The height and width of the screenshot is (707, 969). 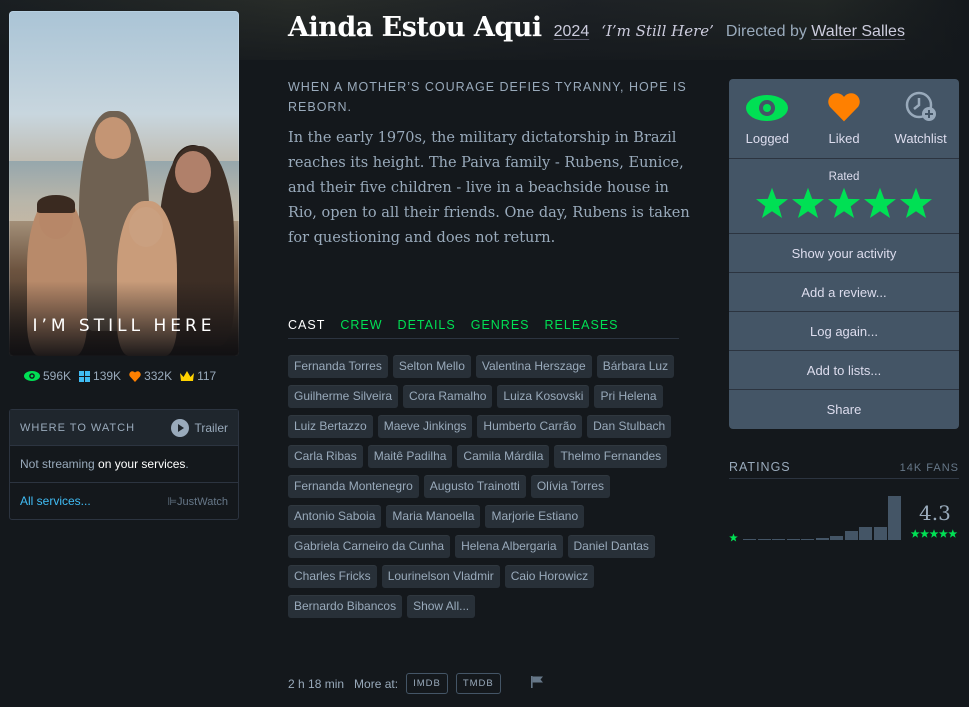 I want to click on cast-member: Guilherme Silveira, so click(x=343, y=396).